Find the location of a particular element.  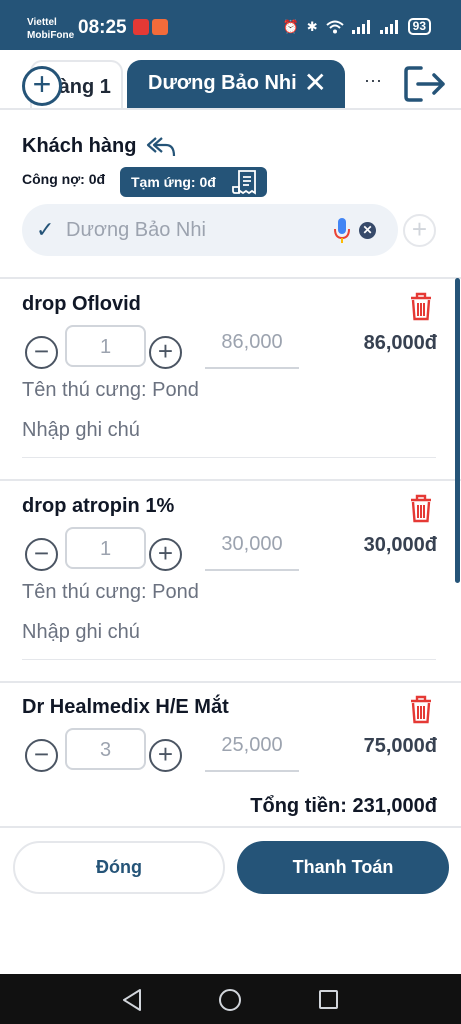

unit-price-input: 86,000 is located at coordinates (252, 350).